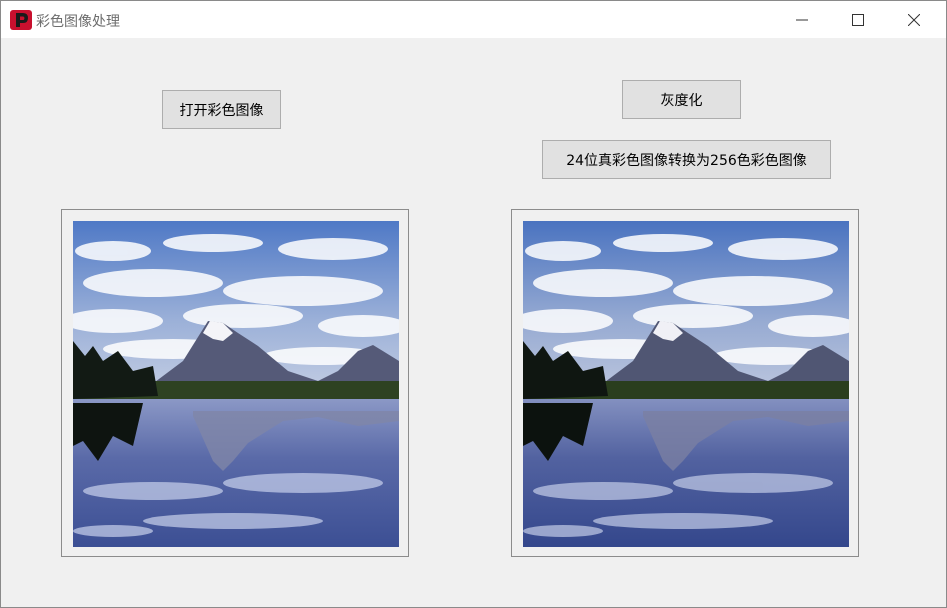 The height and width of the screenshot is (608, 947). I want to click on minimize-icon, so click(802, 20).